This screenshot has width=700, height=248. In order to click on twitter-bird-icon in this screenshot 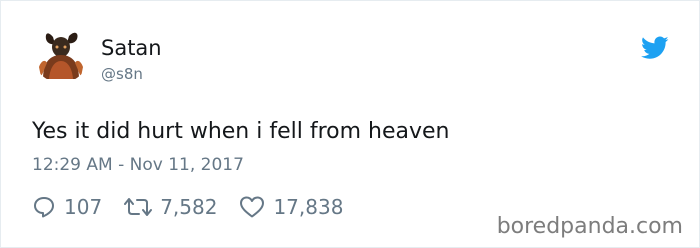, I will do `click(655, 48)`.